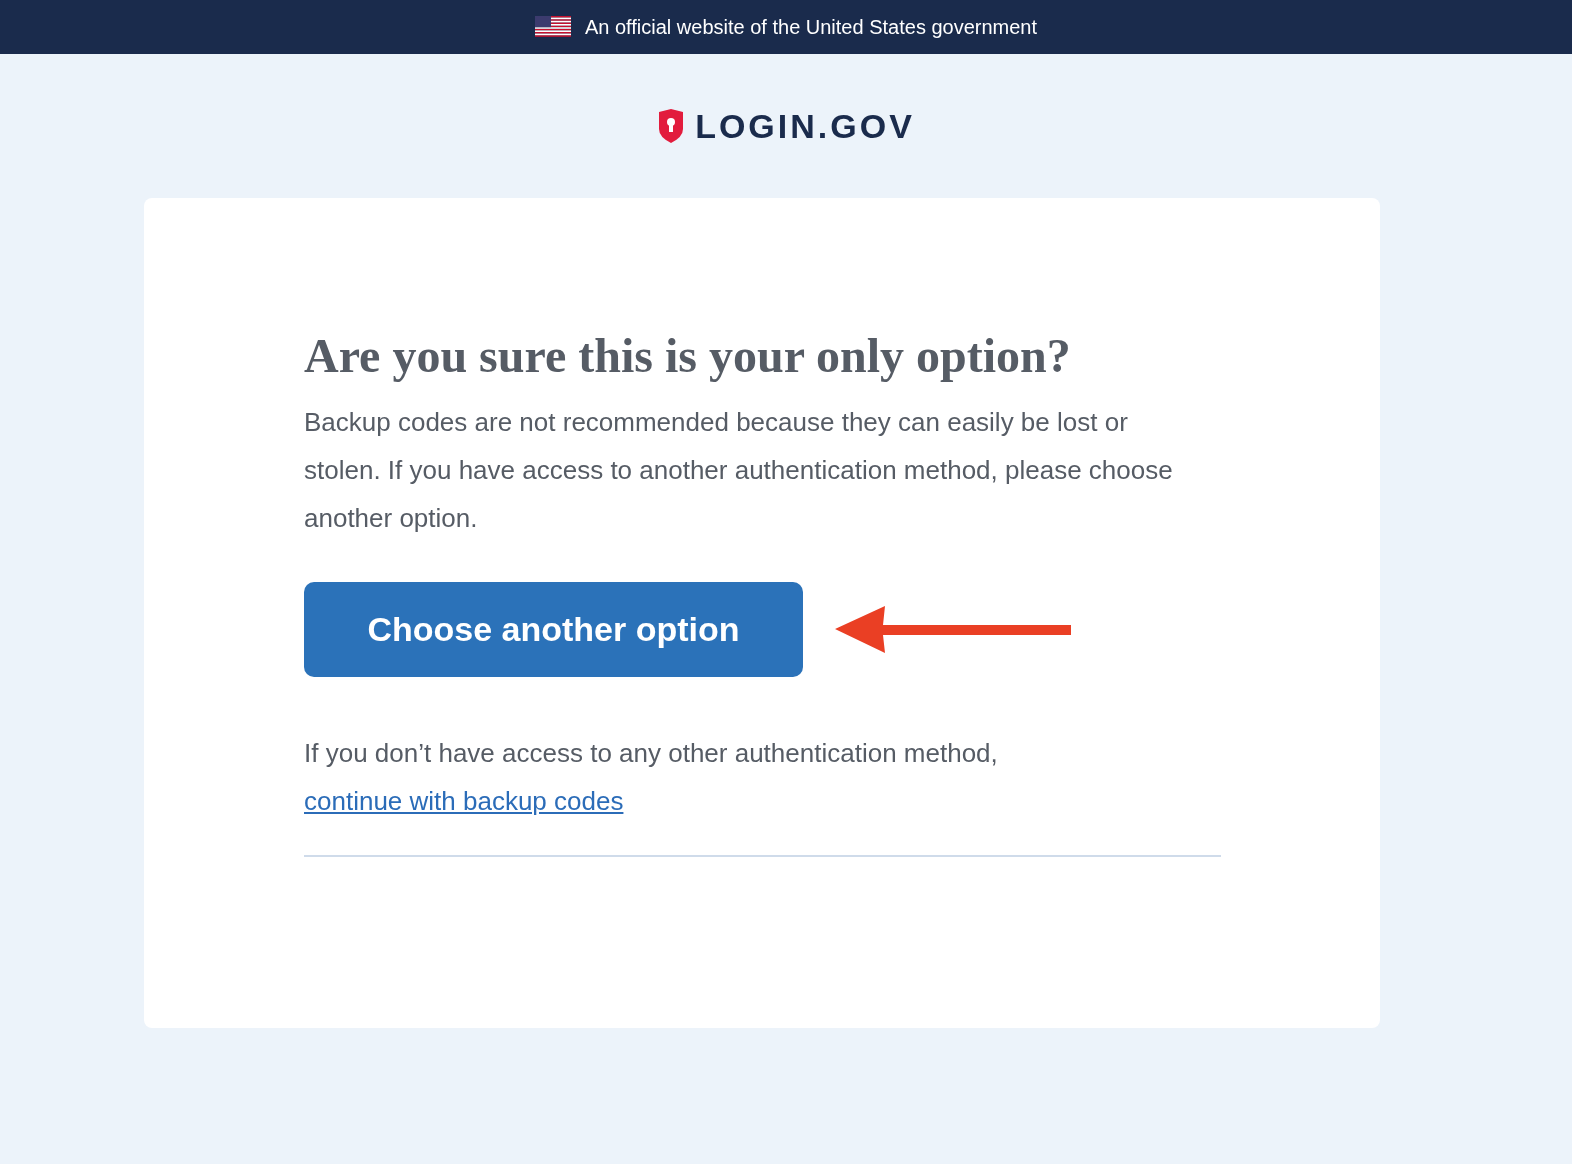  Describe the element at coordinates (651, 753) in the screenshot. I see `fallback-text: If you don’t have access to any other authentication method,` at that location.